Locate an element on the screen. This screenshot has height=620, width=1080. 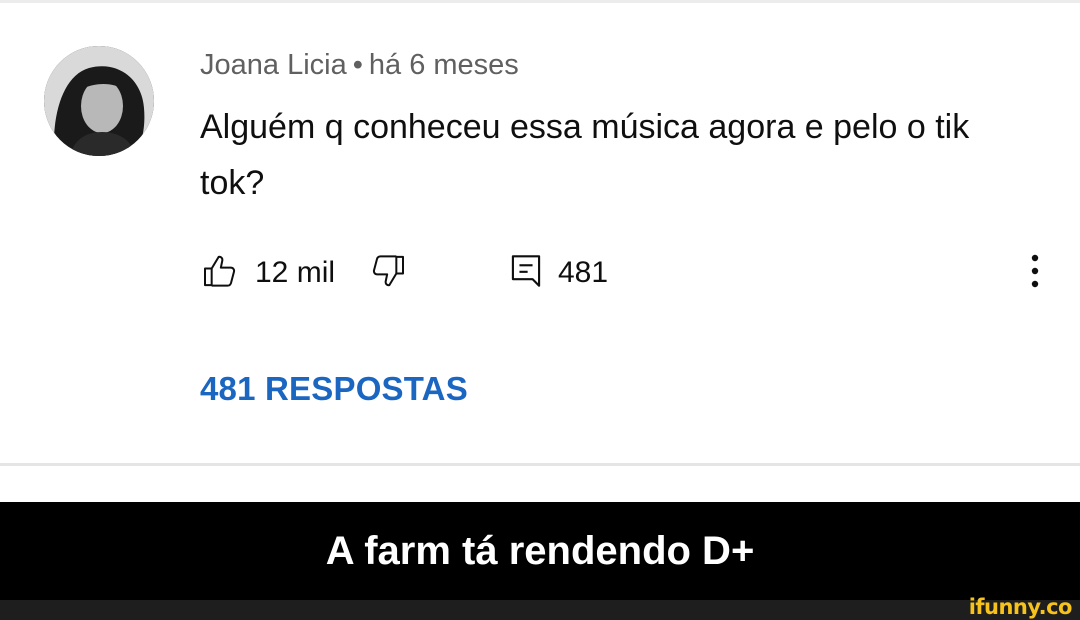
dislike-button is located at coordinates (388, 271).